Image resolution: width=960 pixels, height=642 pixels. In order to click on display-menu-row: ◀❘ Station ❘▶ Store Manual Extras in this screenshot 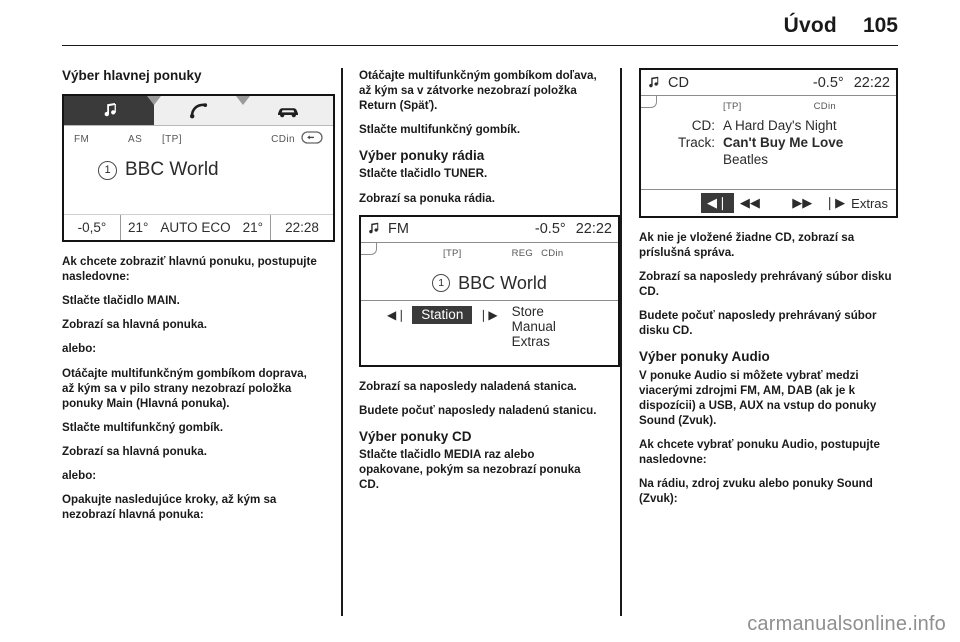, I will do `click(489, 324)`.